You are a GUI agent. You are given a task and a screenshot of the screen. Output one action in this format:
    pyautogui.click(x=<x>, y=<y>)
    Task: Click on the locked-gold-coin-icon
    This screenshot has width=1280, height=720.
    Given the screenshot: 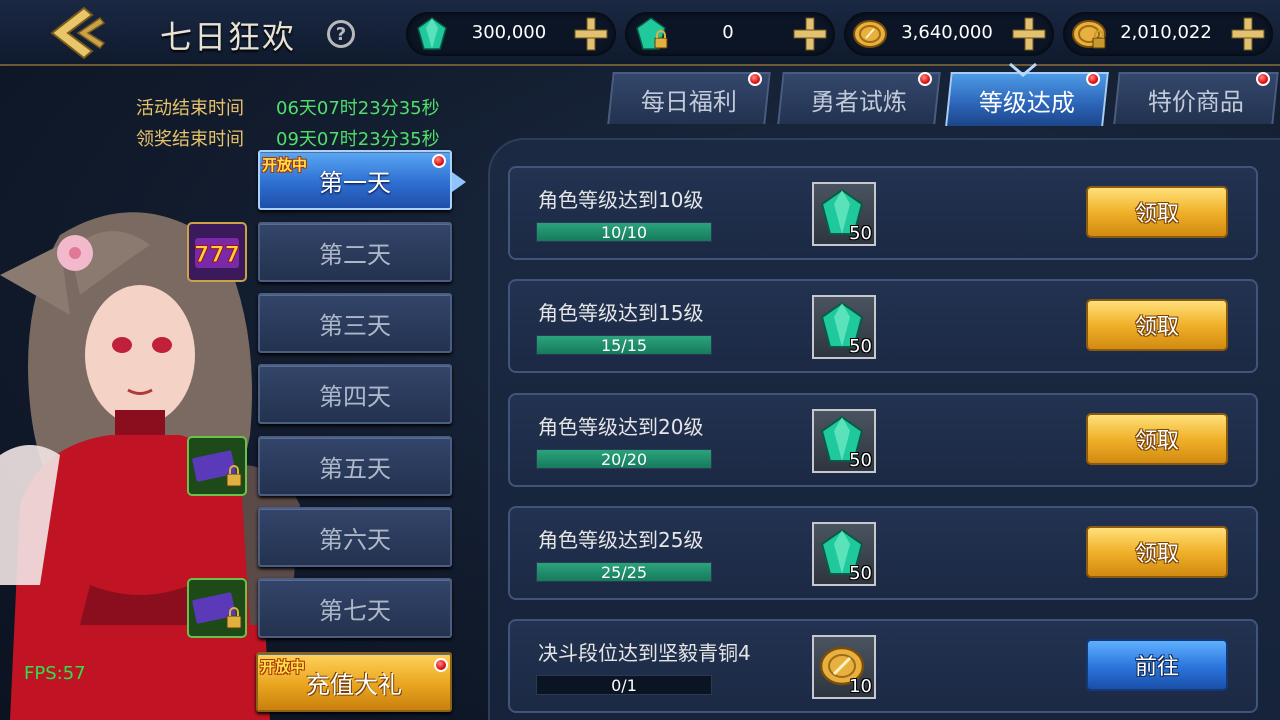 What is the action you would take?
    pyautogui.click(x=1089, y=34)
    